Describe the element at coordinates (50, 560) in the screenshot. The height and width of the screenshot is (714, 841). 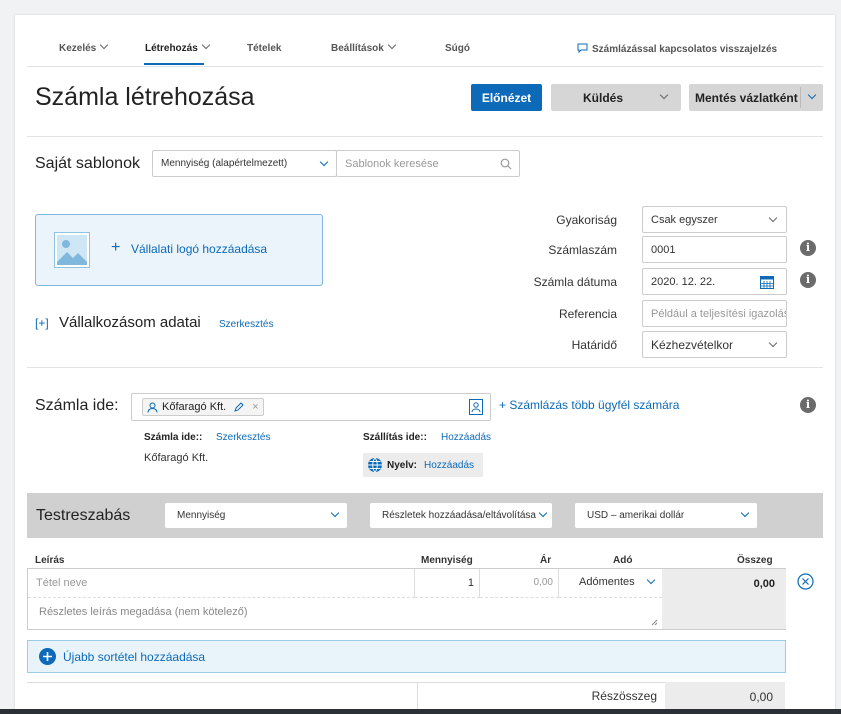
I see `col-desc-header: Leírás` at that location.